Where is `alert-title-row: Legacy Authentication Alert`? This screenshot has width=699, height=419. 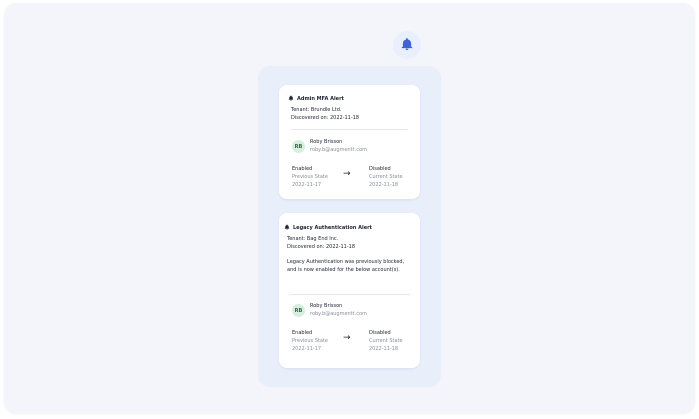 alert-title-row: Legacy Authentication Alert is located at coordinates (328, 228).